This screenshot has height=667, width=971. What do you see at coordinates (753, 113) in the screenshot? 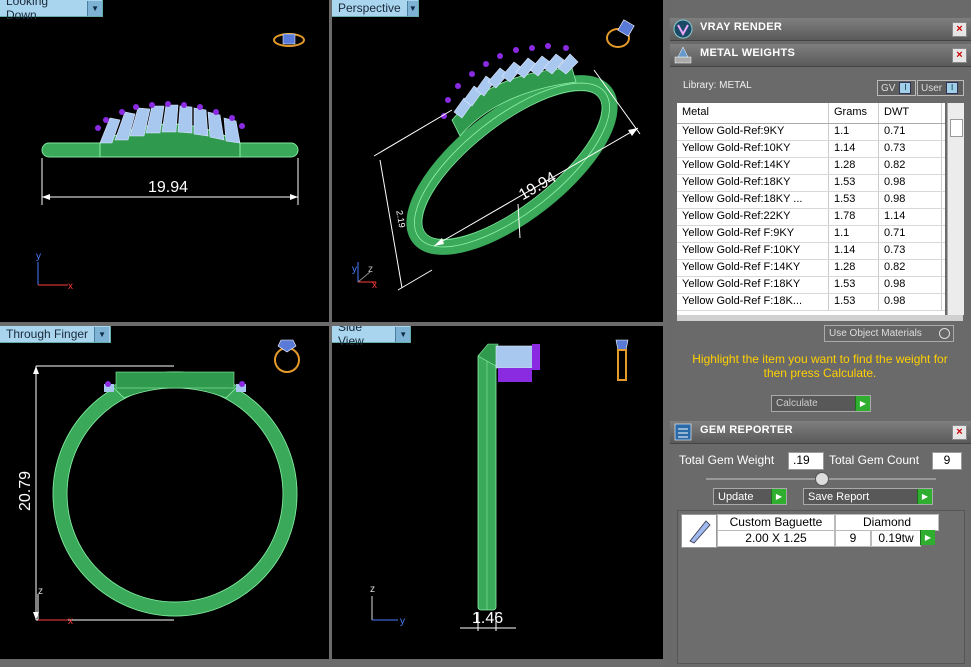
I see `column-header-metal: Metal` at bounding box center [753, 113].